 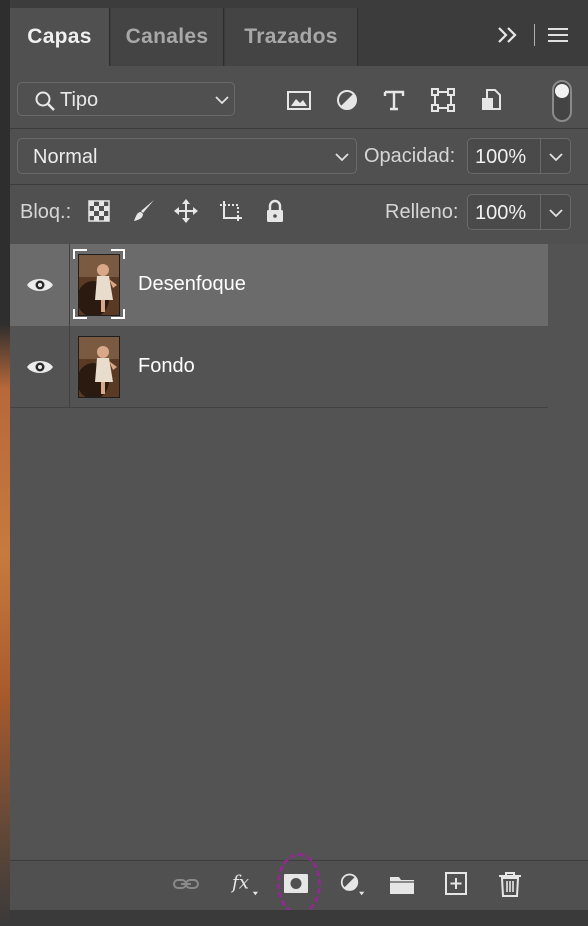 I want to click on lock-artboard-icon, so click(x=231, y=211).